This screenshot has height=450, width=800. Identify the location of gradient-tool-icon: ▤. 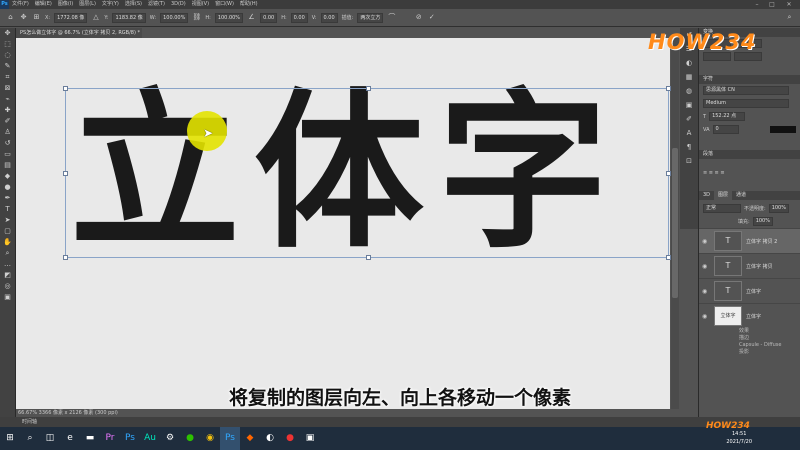
(7, 165).